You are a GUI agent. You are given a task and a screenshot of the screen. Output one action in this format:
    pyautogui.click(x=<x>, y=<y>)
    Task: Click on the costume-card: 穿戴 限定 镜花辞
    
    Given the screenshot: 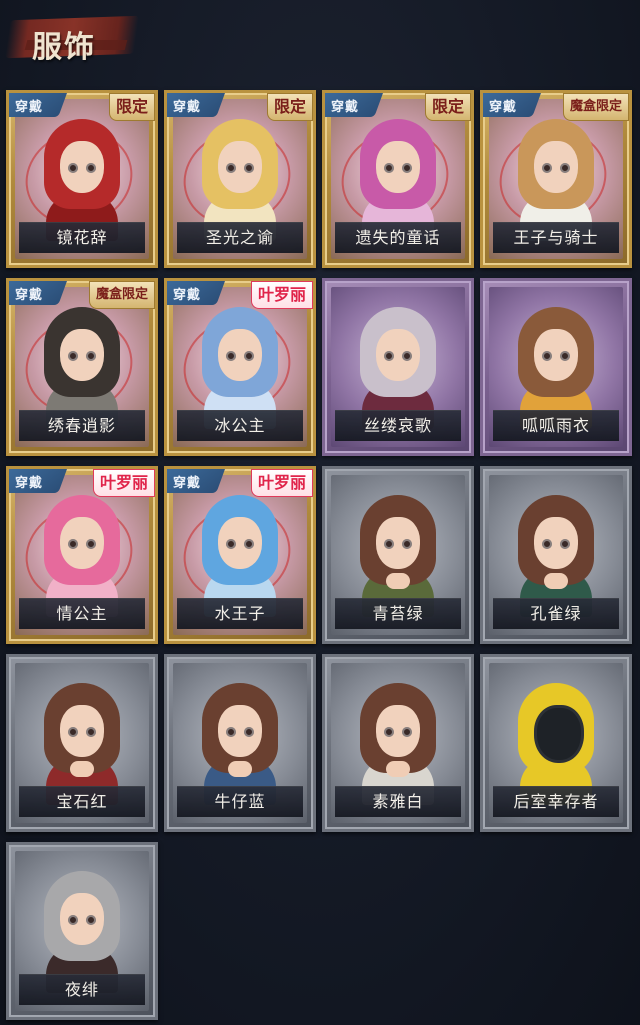 What is the action you would take?
    pyautogui.click(x=82, y=179)
    